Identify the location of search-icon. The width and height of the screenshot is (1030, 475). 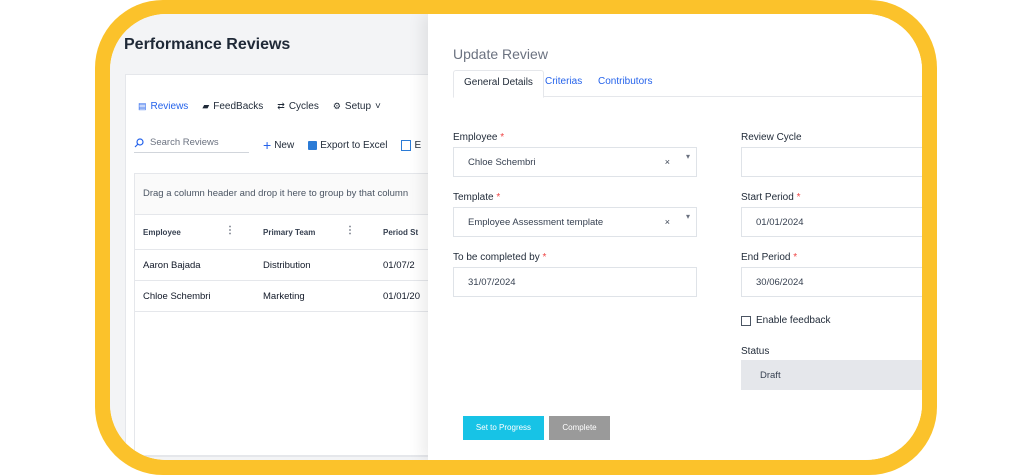
(139, 142).